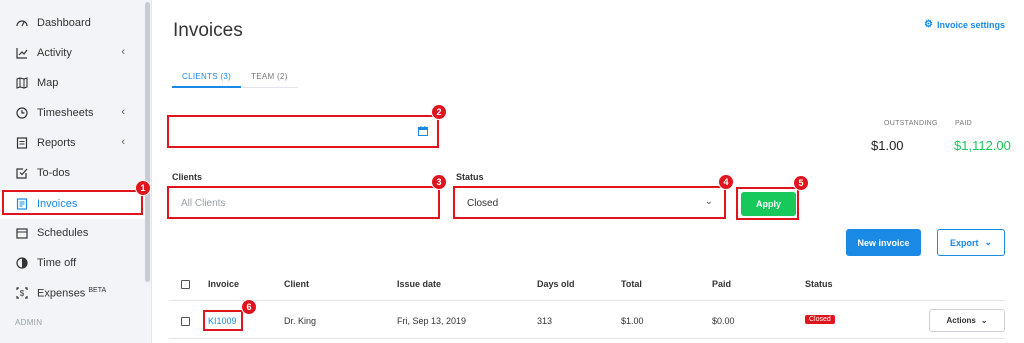 The height and width of the screenshot is (343, 1024). What do you see at coordinates (587, 338) in the screenshot?
I see `table-row-divider` at bounding box center [587, 338].